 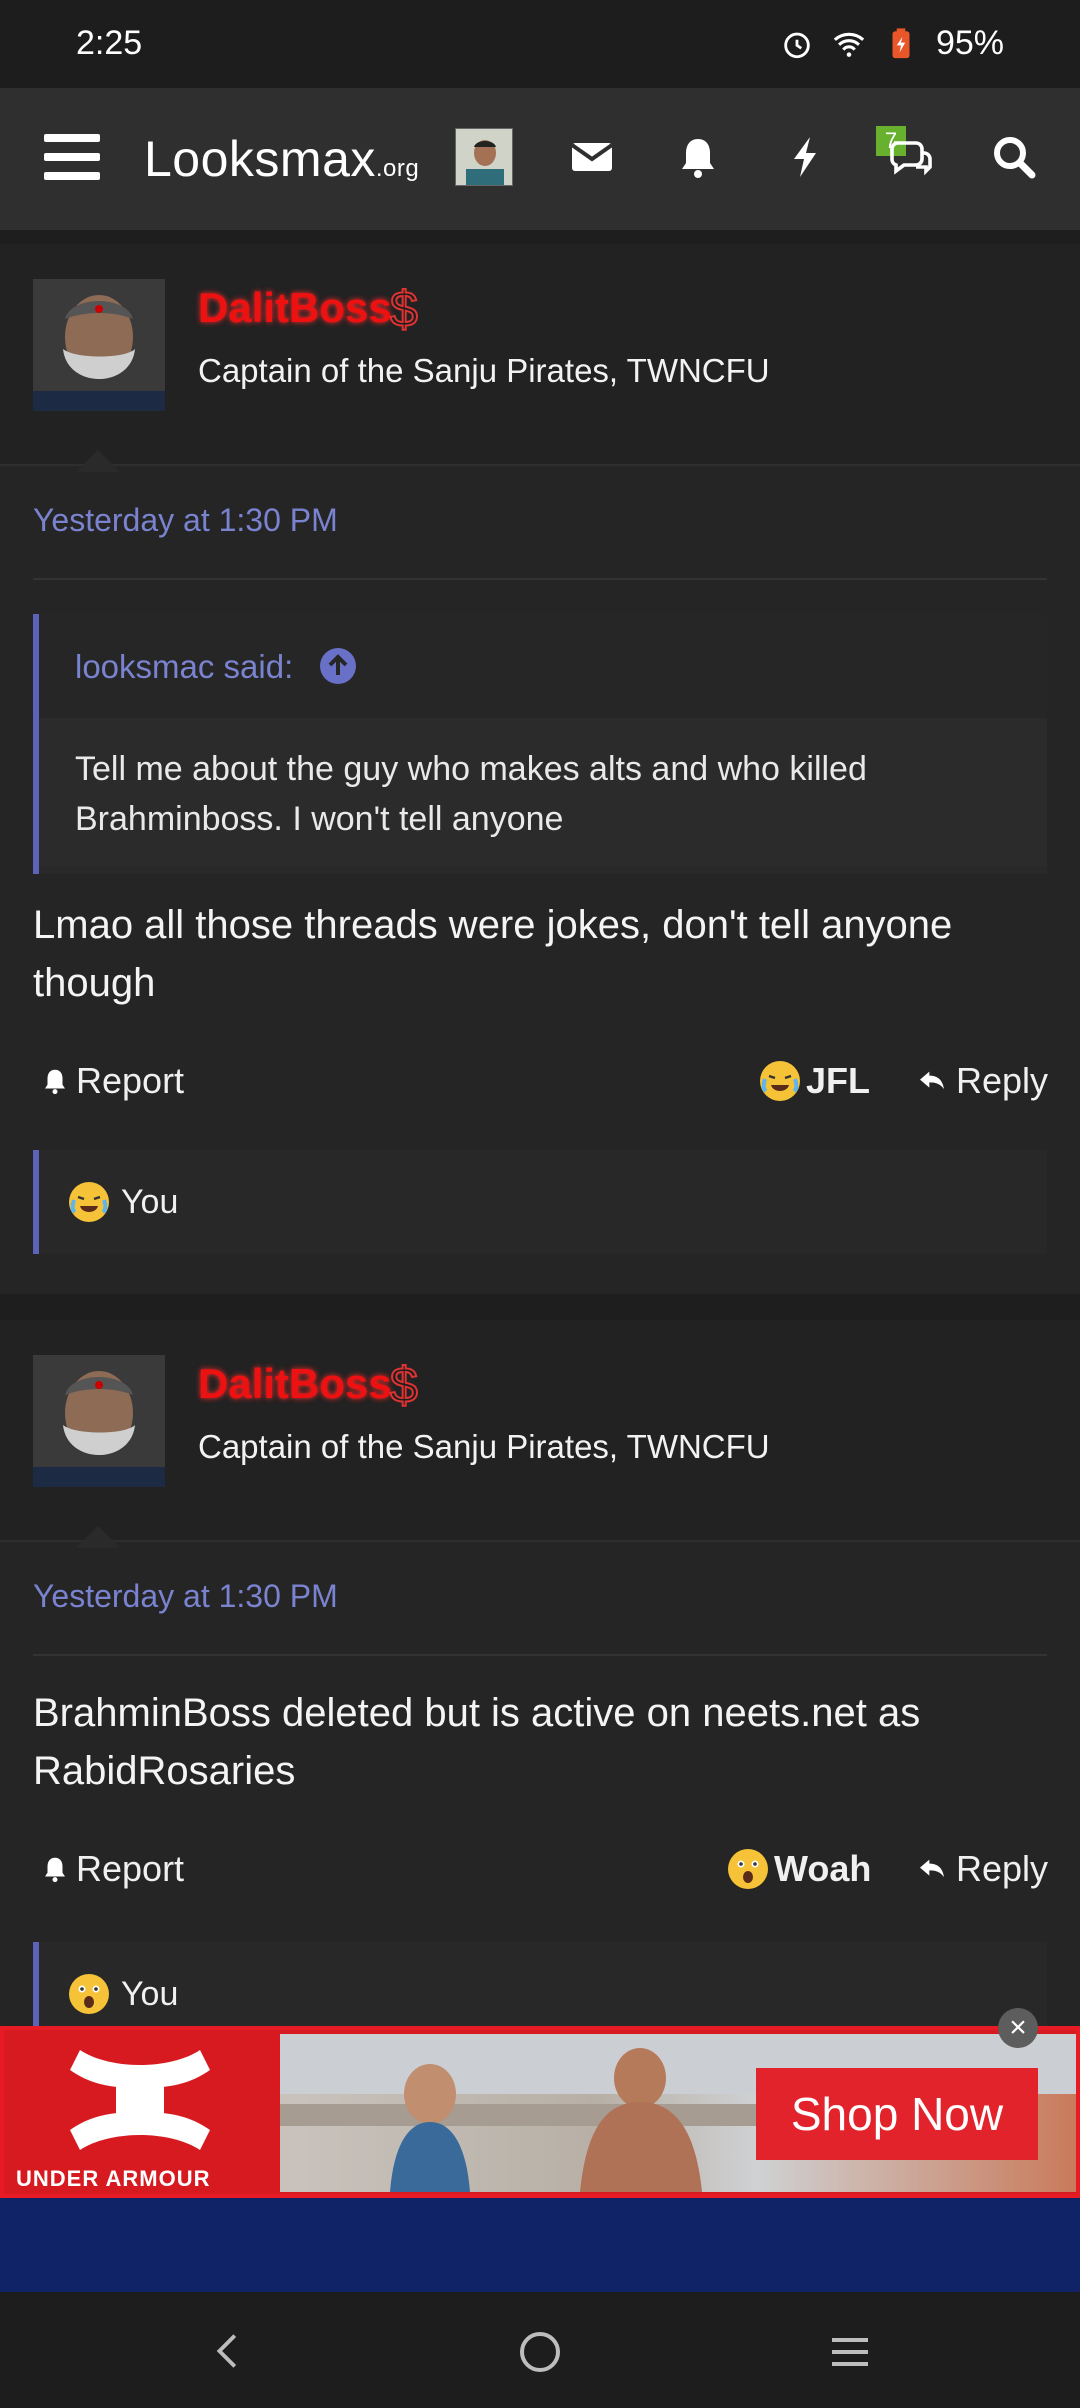 I want to click on arrow-up-circle-icon, so click(x=338, y=666).